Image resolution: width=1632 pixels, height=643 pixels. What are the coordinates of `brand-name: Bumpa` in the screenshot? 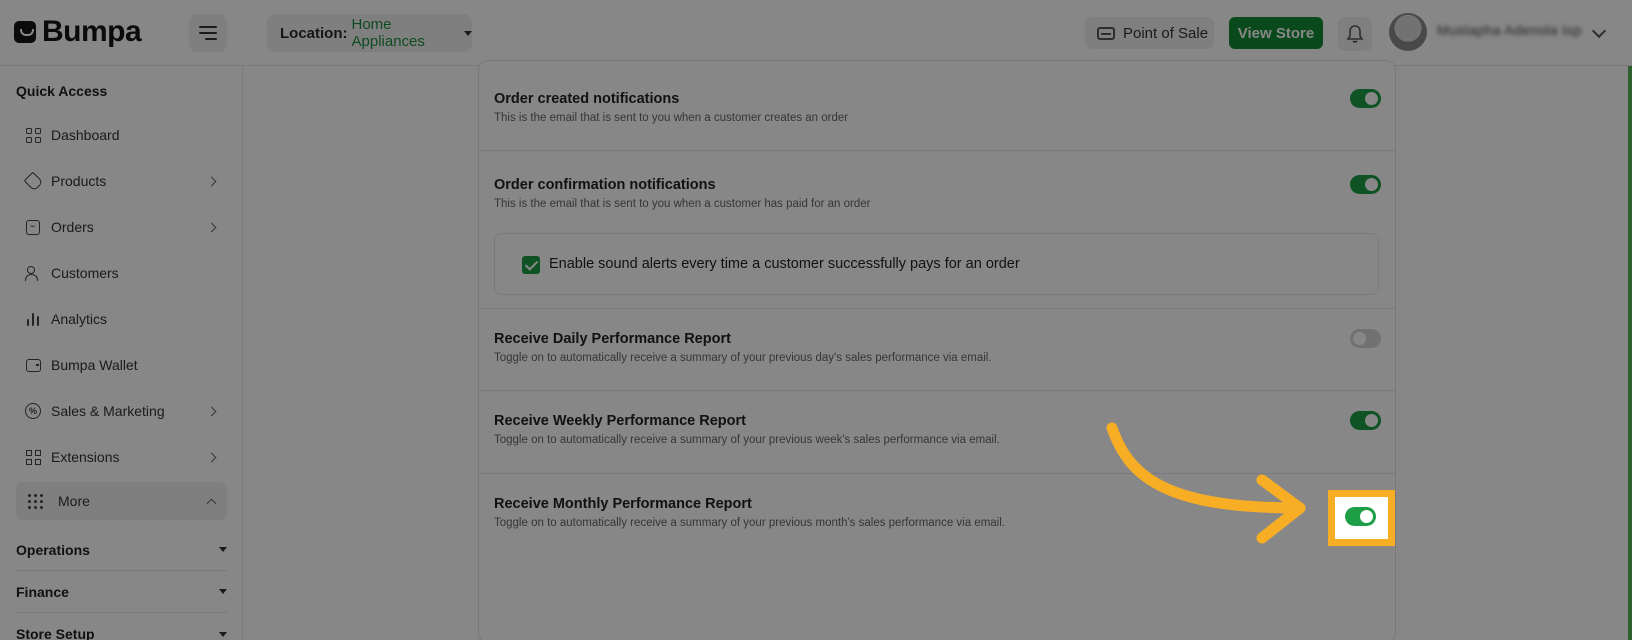 It's located at (92, 31).